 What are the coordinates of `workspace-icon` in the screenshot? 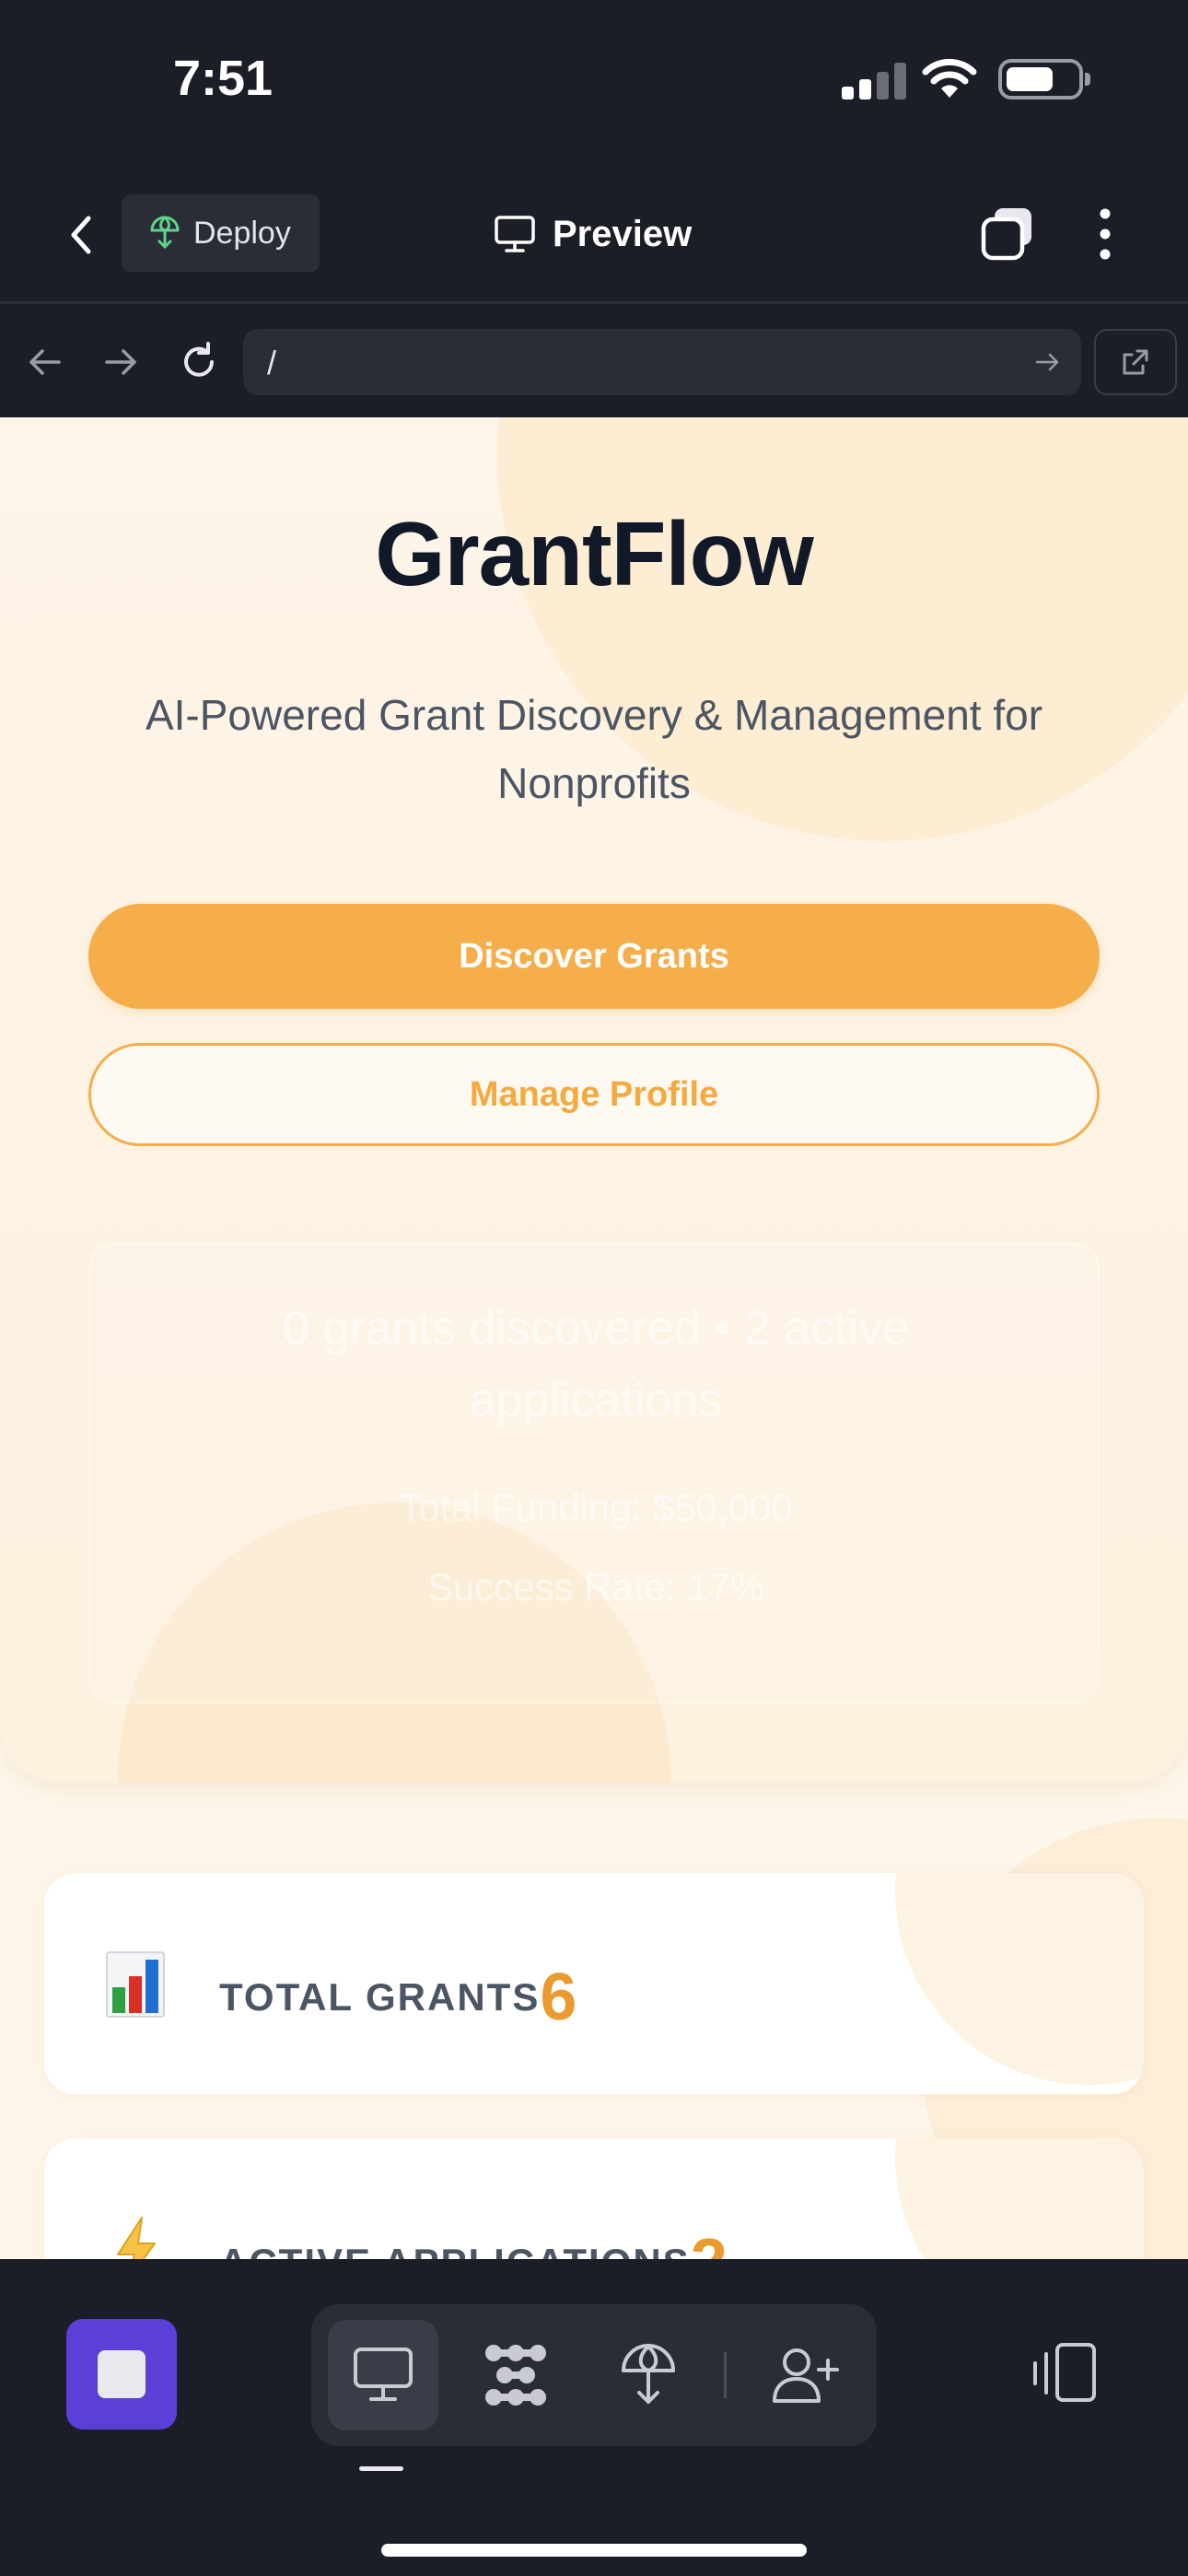 It's located at (515, 2375).